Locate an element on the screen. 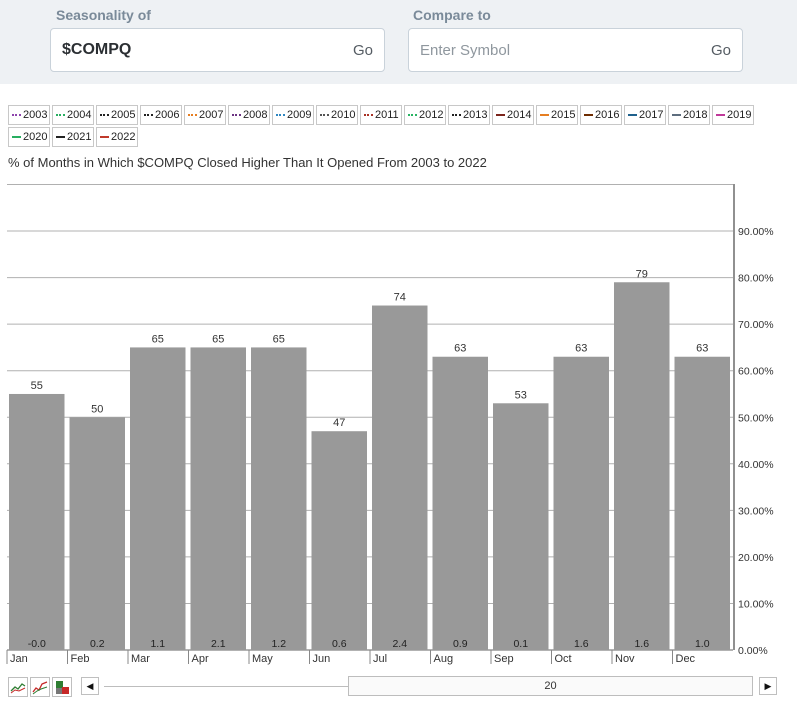  legend-item-2022: 2022 is located at coordinates (117, 137).